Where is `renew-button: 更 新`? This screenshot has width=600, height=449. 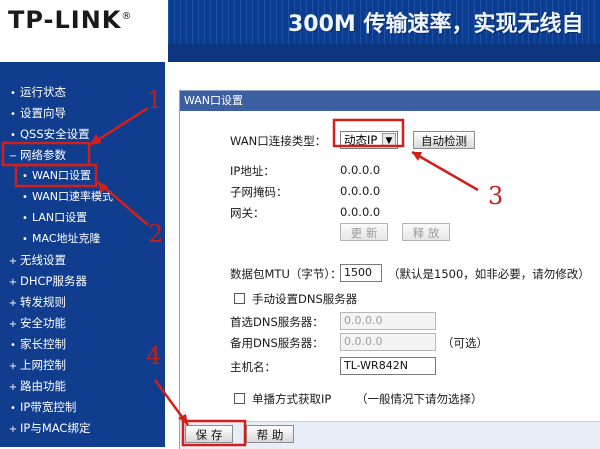 renew-button: 更 新 is located at coordinates (364, 232).